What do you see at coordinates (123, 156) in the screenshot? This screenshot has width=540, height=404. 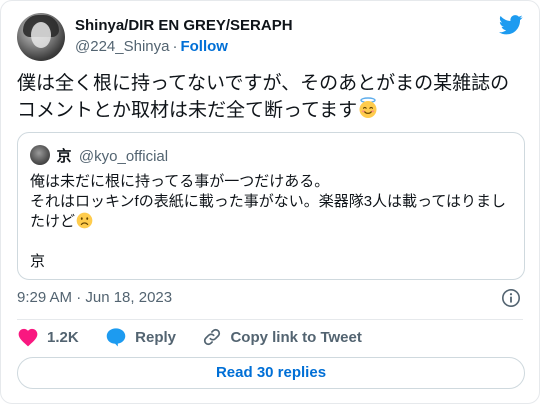 I see `quoted-author-handle: @kyo_official` at bounding box center [123, 156].